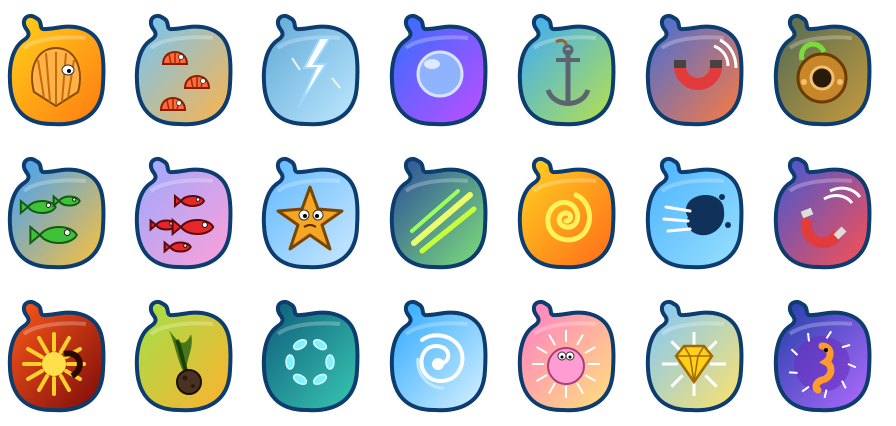  What do you see at coordinates (56, 213) in the screenshot?
I see `green-fish-school-icon` at bounding box center [56, 213].